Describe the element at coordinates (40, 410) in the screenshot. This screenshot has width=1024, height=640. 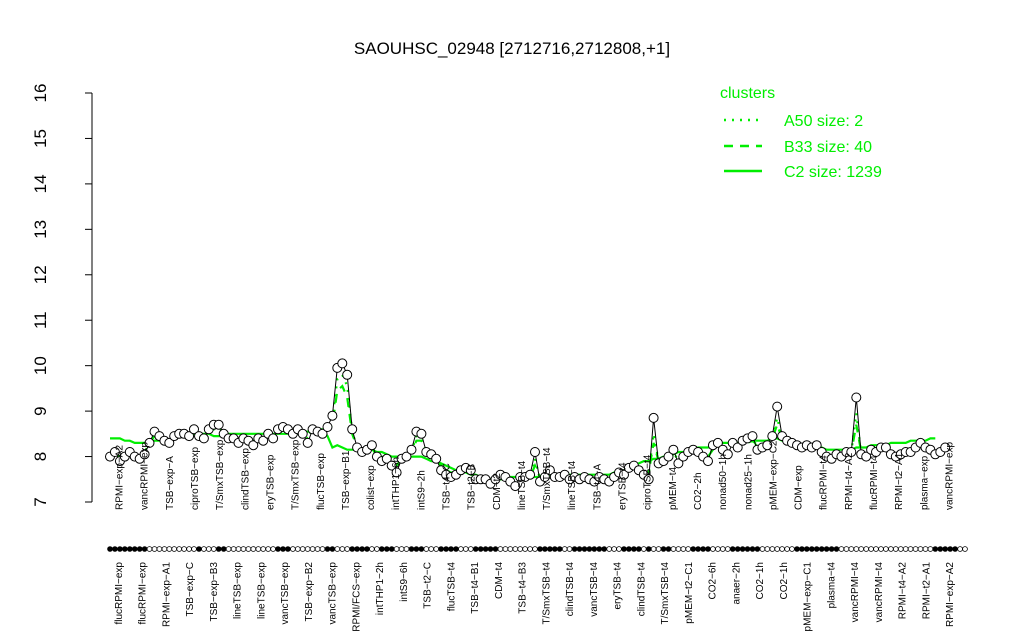
I see `y-tick-label: 9` at that location.